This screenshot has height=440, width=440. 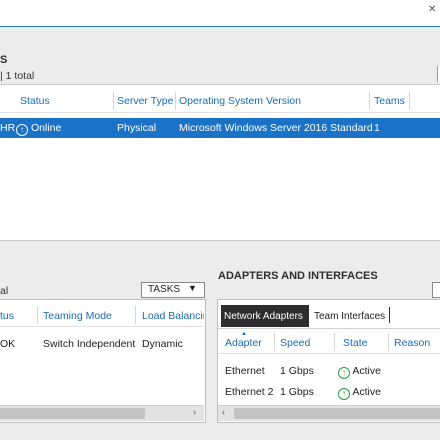 I want to click on tasks-label: TASKS, so click(x=164, y=289).